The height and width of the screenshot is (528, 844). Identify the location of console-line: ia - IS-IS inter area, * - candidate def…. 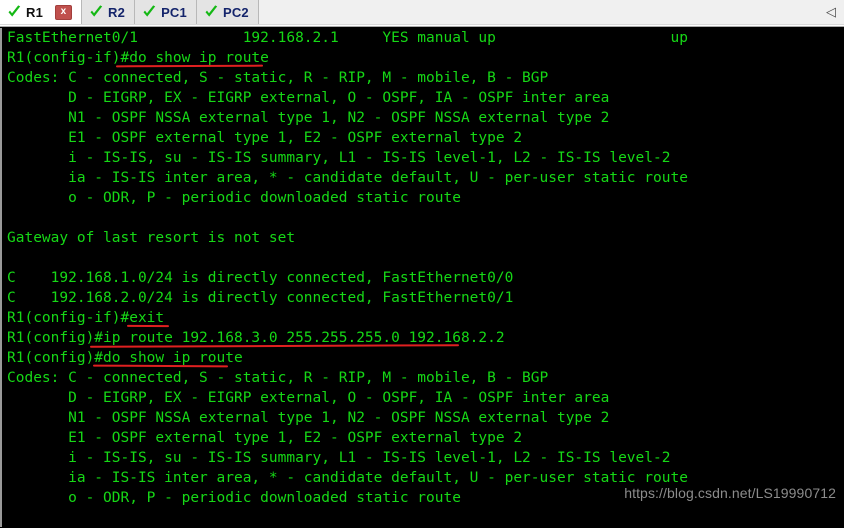
(423, 178).